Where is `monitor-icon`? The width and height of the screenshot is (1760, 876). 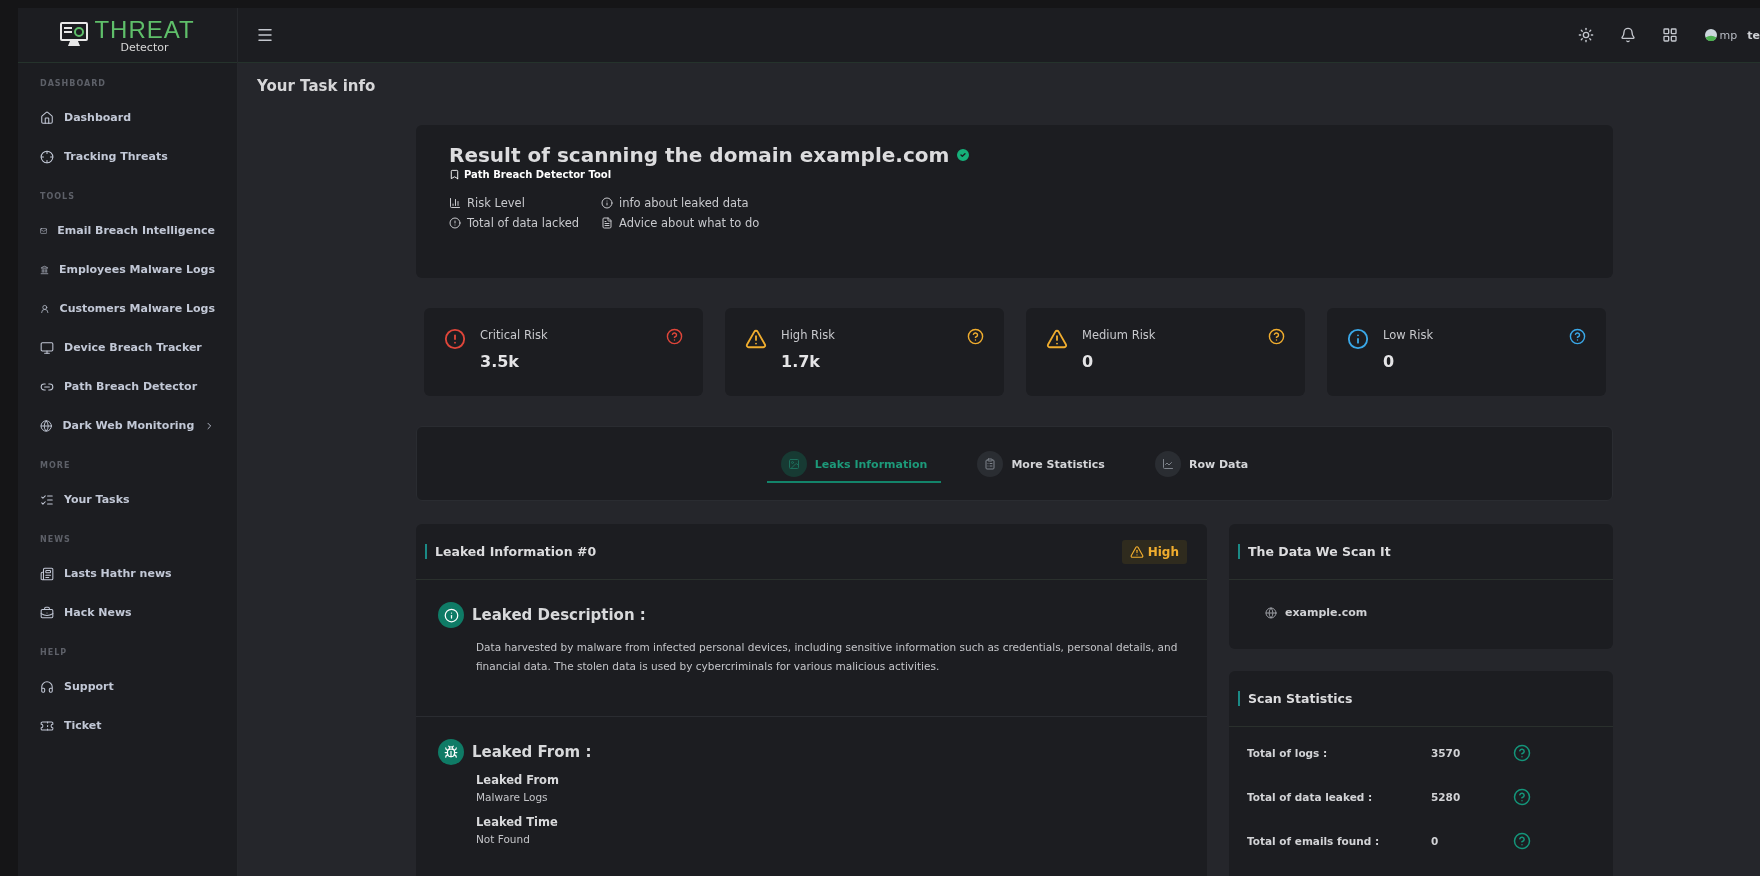
monitor-icon is located at coordinates (47, 347).